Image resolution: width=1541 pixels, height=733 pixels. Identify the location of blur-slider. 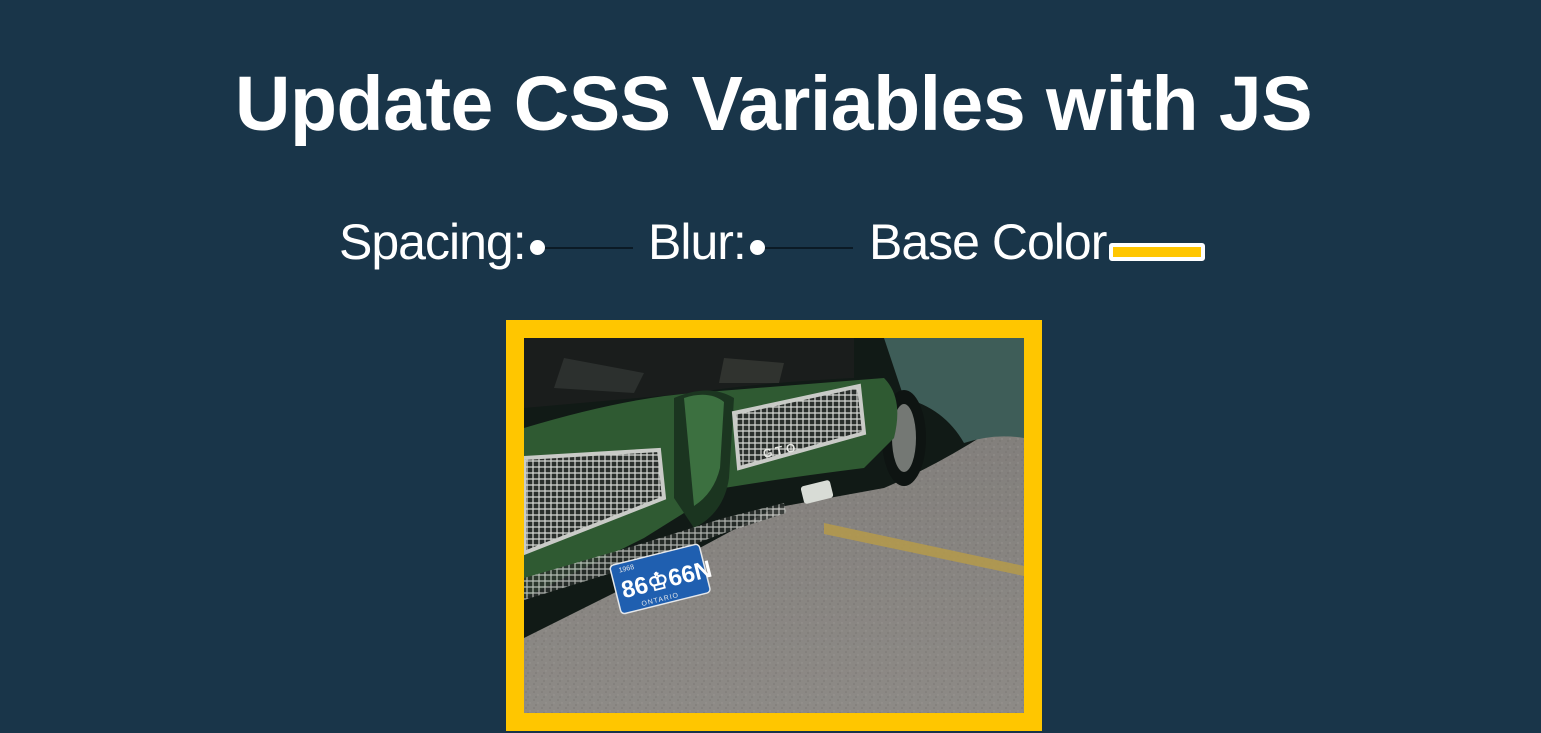
(801, 248).